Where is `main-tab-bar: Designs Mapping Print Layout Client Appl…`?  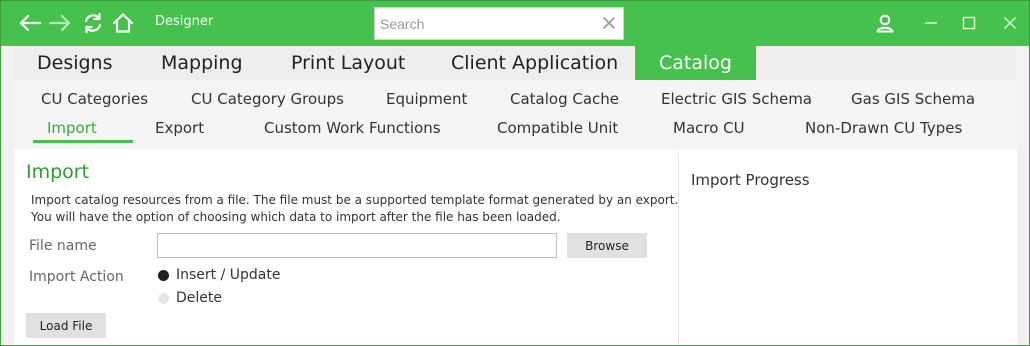
main-tab-bar: Designs Mapping Print Layout Client Appl… is located at coordinates (515, 63).